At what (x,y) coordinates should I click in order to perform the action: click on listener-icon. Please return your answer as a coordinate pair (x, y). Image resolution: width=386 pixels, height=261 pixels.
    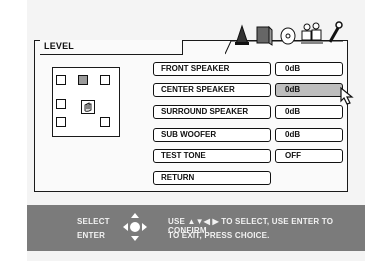
    Looking at the image, I should click on (88, 107).